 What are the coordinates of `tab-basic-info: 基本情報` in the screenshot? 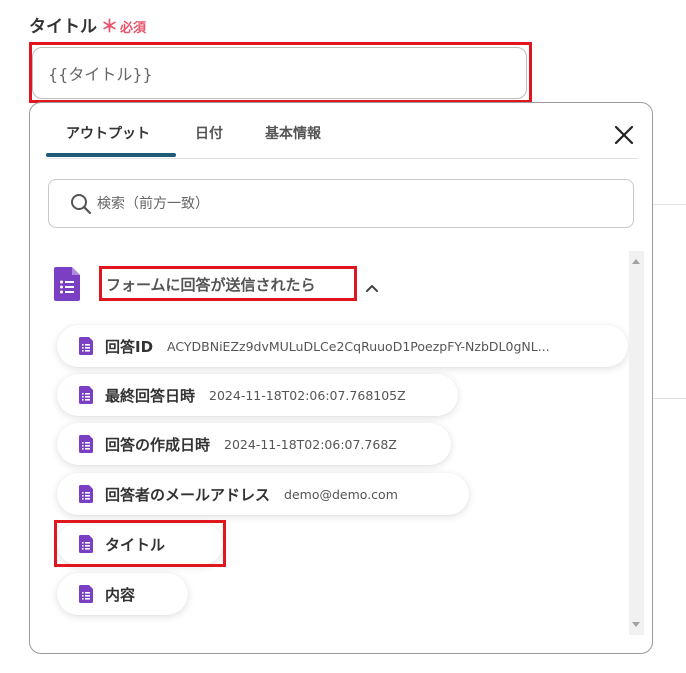 It's located at (293, 133).